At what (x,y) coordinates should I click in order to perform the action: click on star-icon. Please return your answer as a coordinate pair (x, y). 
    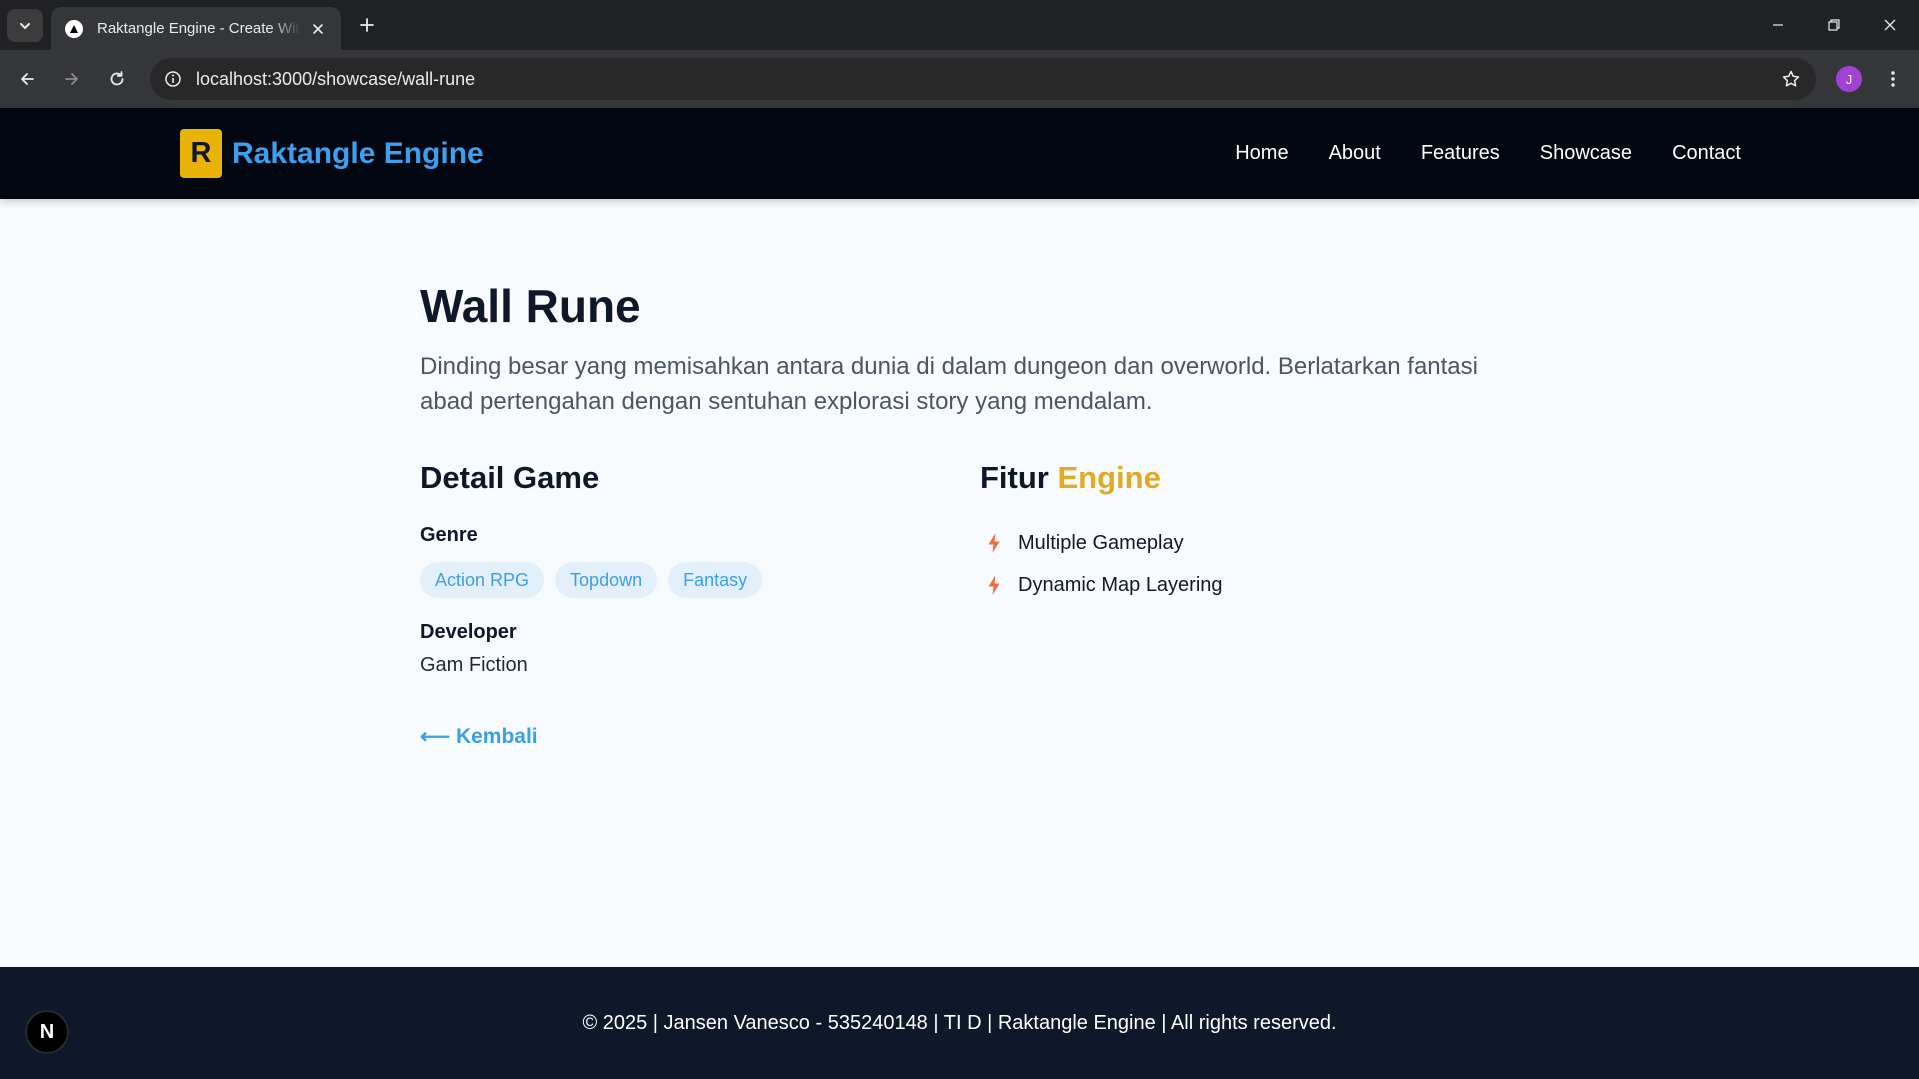
    Looking at the image, I should click on (1791, 78).